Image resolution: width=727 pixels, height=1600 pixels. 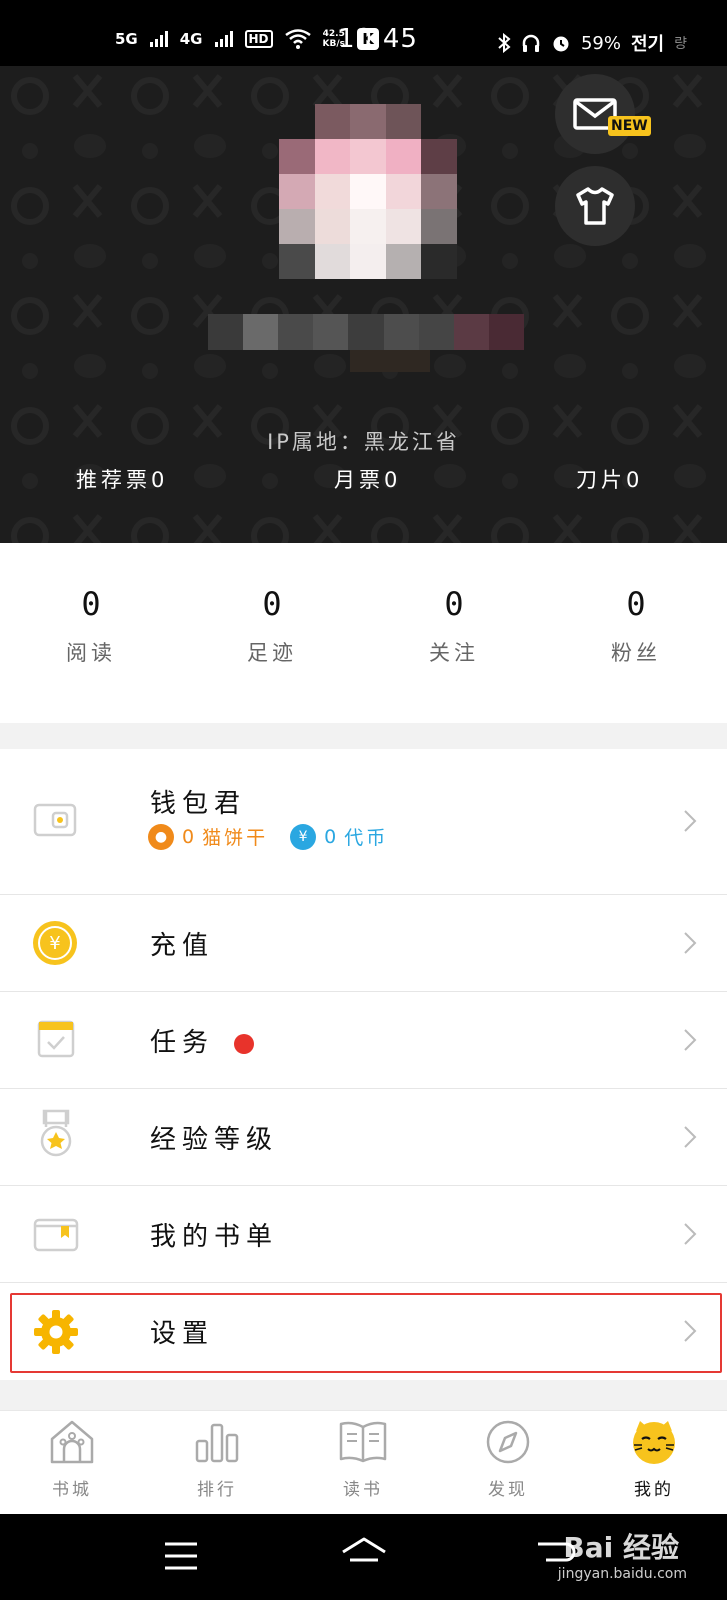 What do you see at coordinates (609, 479) in the screenshot?
I see `blade-ticket: 刀片0` at bounding box center [609, 479].